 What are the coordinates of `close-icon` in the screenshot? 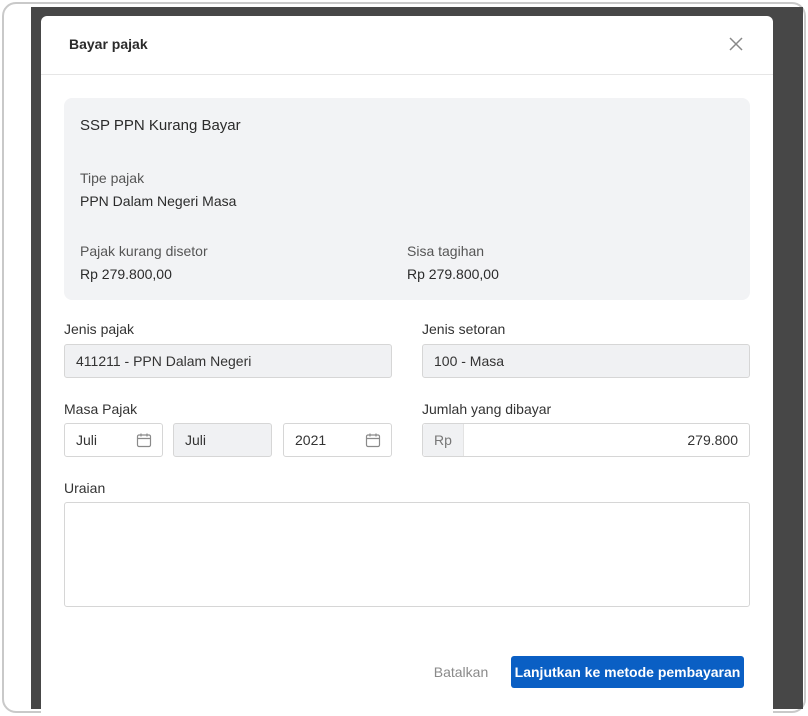 It's located at (736, 44).